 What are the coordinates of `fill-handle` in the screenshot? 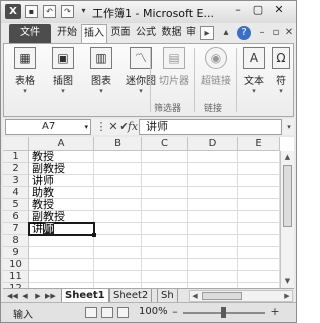 It's located at (94, 235).